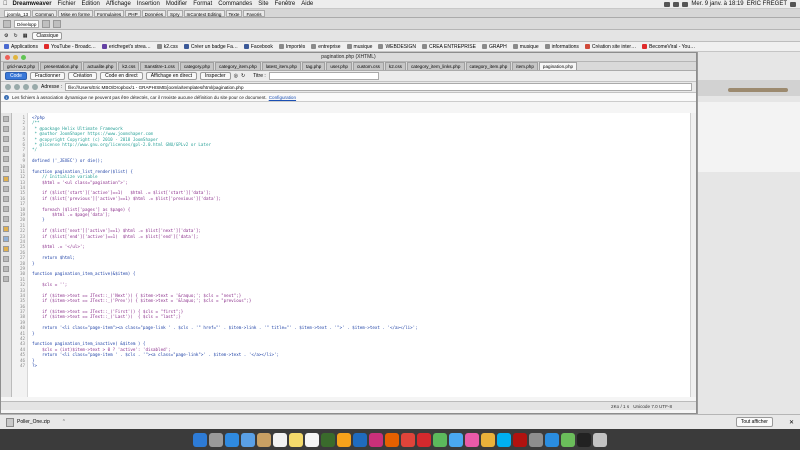  I want to click on bookmark-item: k2.css, so click(167, 47).